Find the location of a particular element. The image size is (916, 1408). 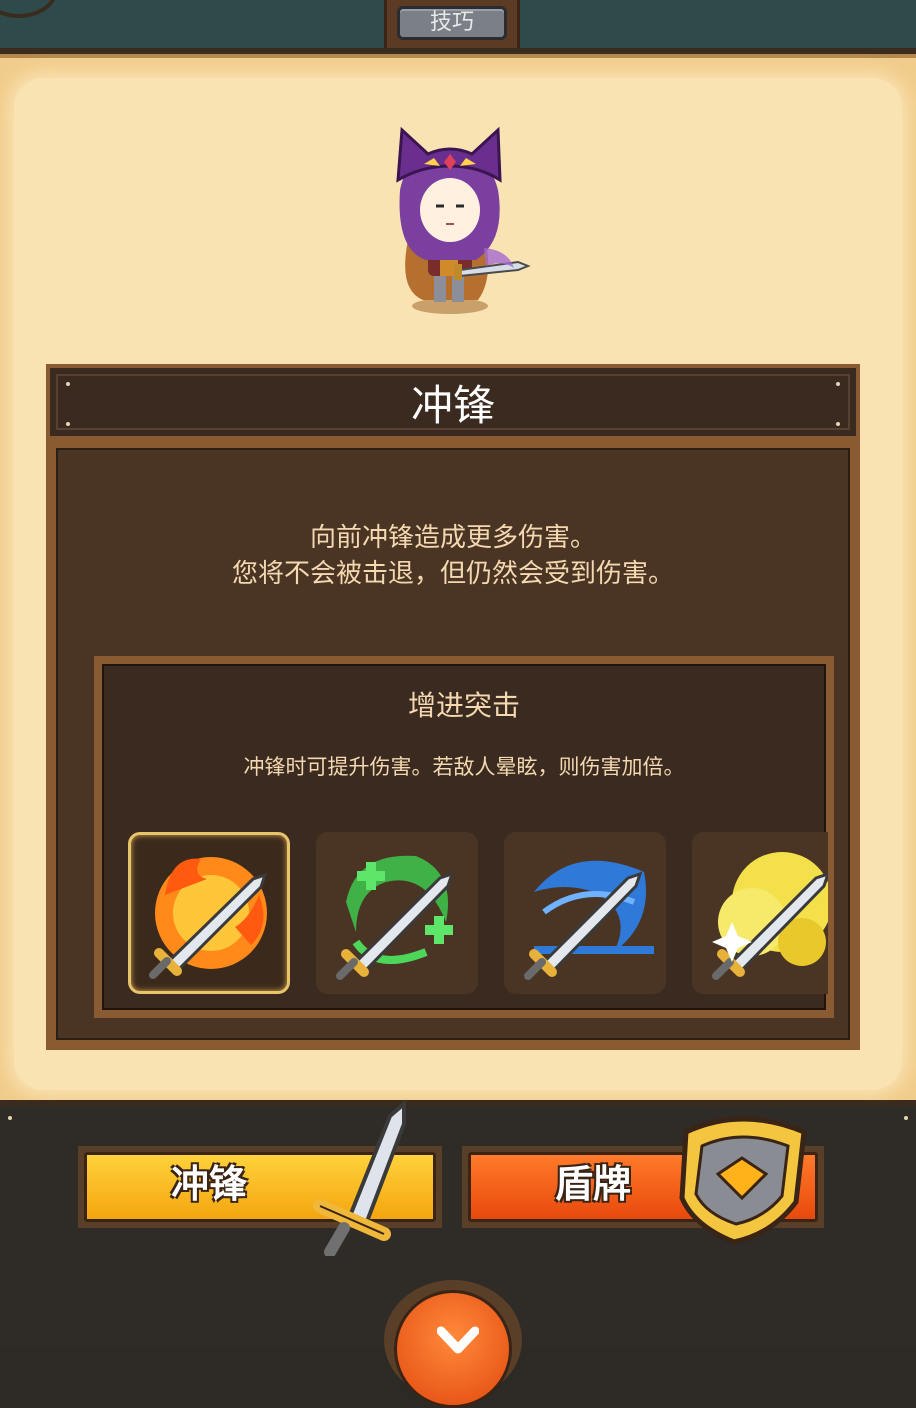

upgrade-option-light is located at coordinates (760, 913).